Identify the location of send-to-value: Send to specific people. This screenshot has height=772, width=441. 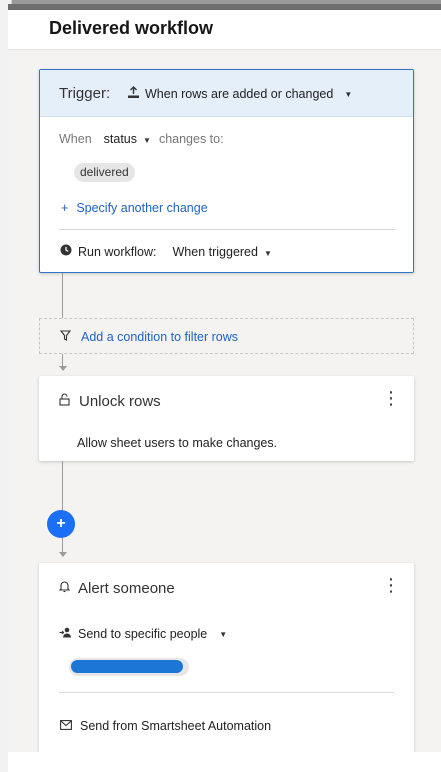
(143, 634).